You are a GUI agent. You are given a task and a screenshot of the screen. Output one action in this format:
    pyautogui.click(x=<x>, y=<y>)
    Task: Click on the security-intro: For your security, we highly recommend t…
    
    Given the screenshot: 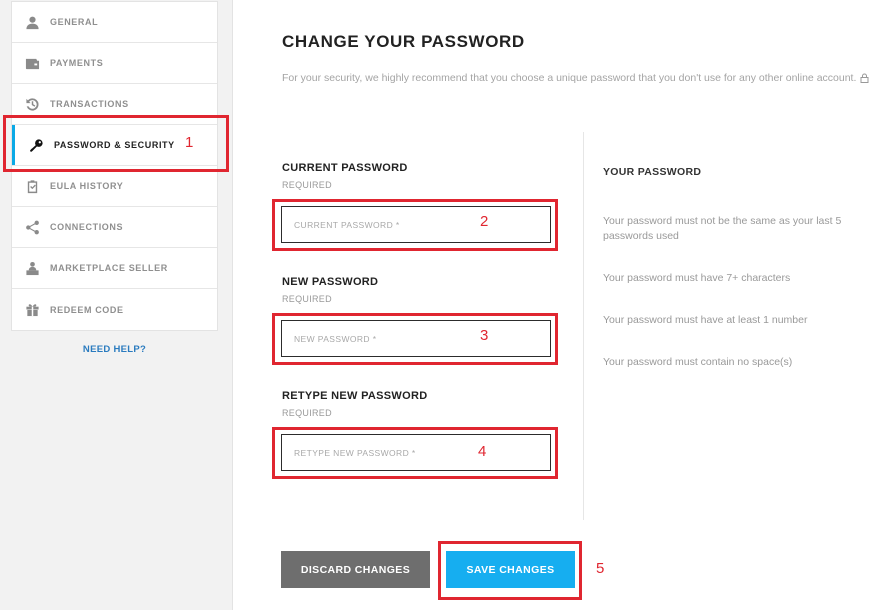 What is the action you would take?
    pyautogui.click(x=577, y=79)
    